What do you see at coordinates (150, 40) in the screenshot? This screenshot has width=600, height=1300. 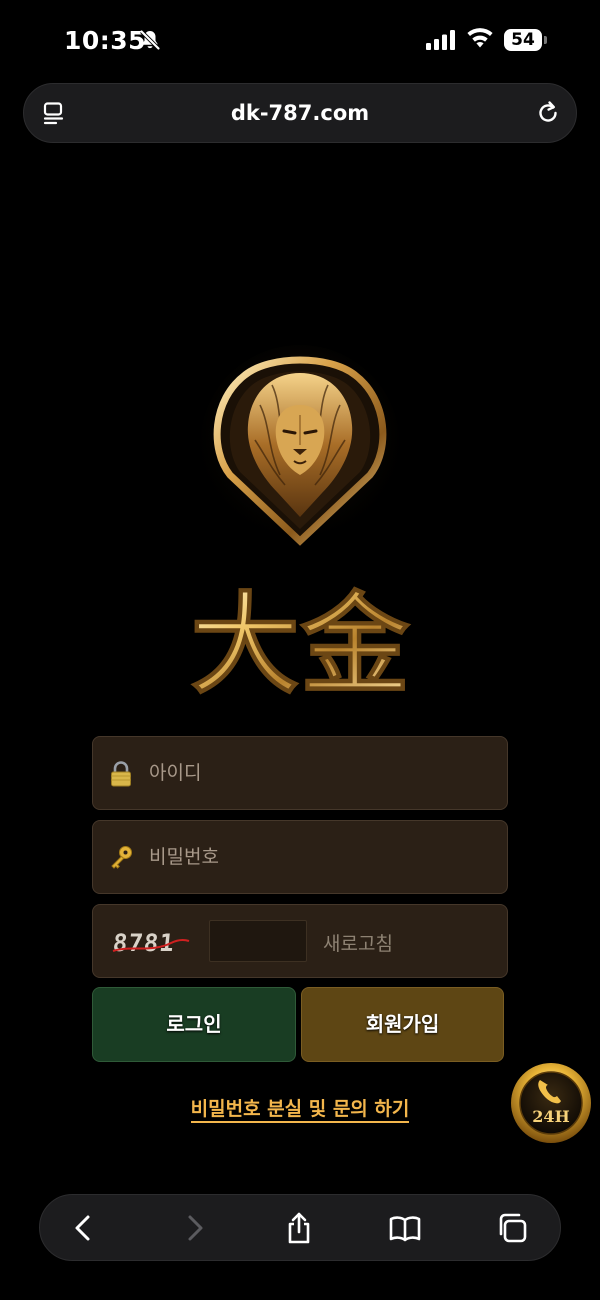 I see `bell-slash-icon` at bounding box center [150, 40].